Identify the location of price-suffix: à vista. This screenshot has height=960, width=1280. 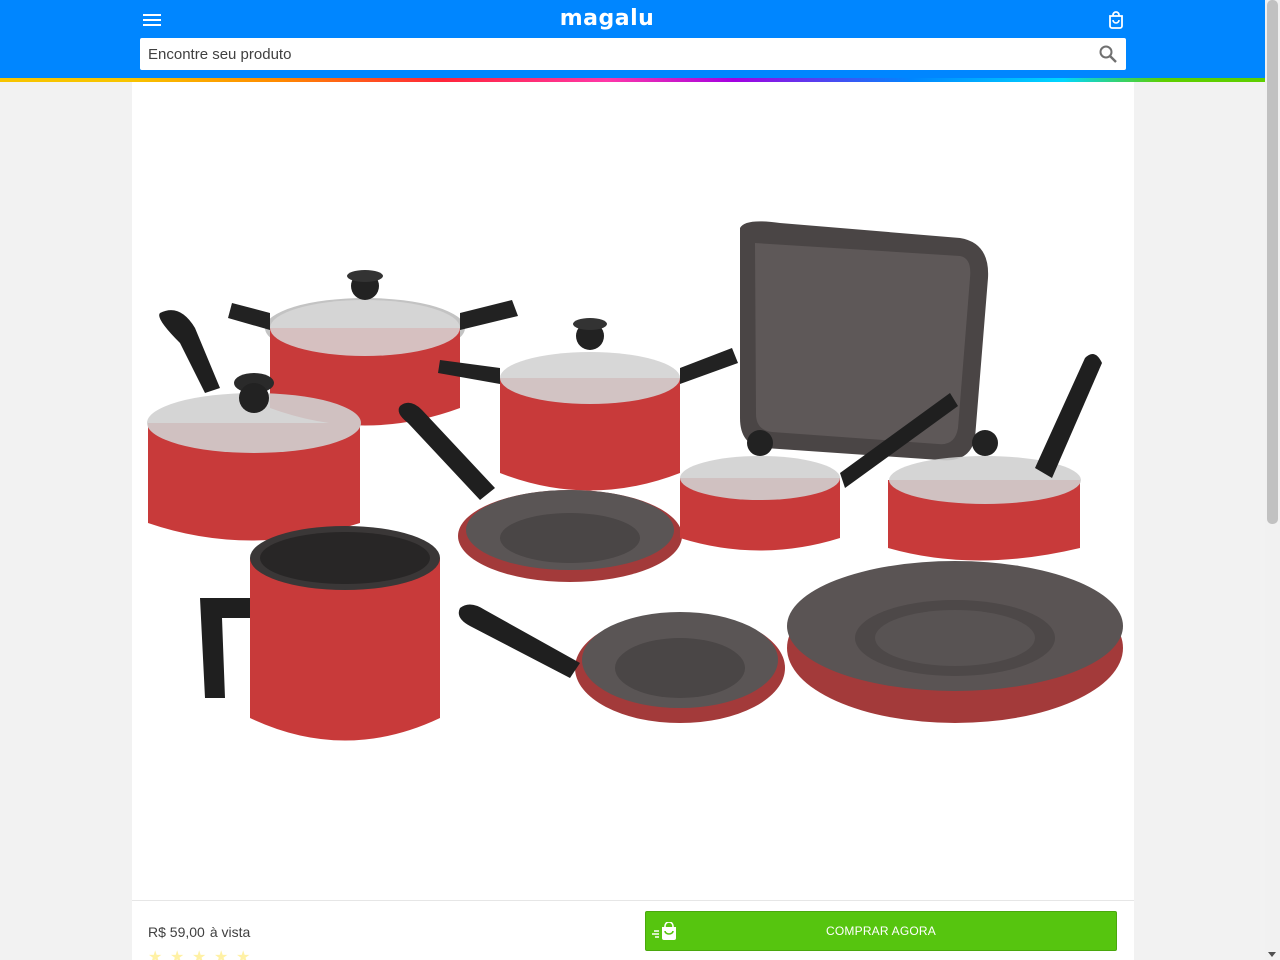
(230, 932).